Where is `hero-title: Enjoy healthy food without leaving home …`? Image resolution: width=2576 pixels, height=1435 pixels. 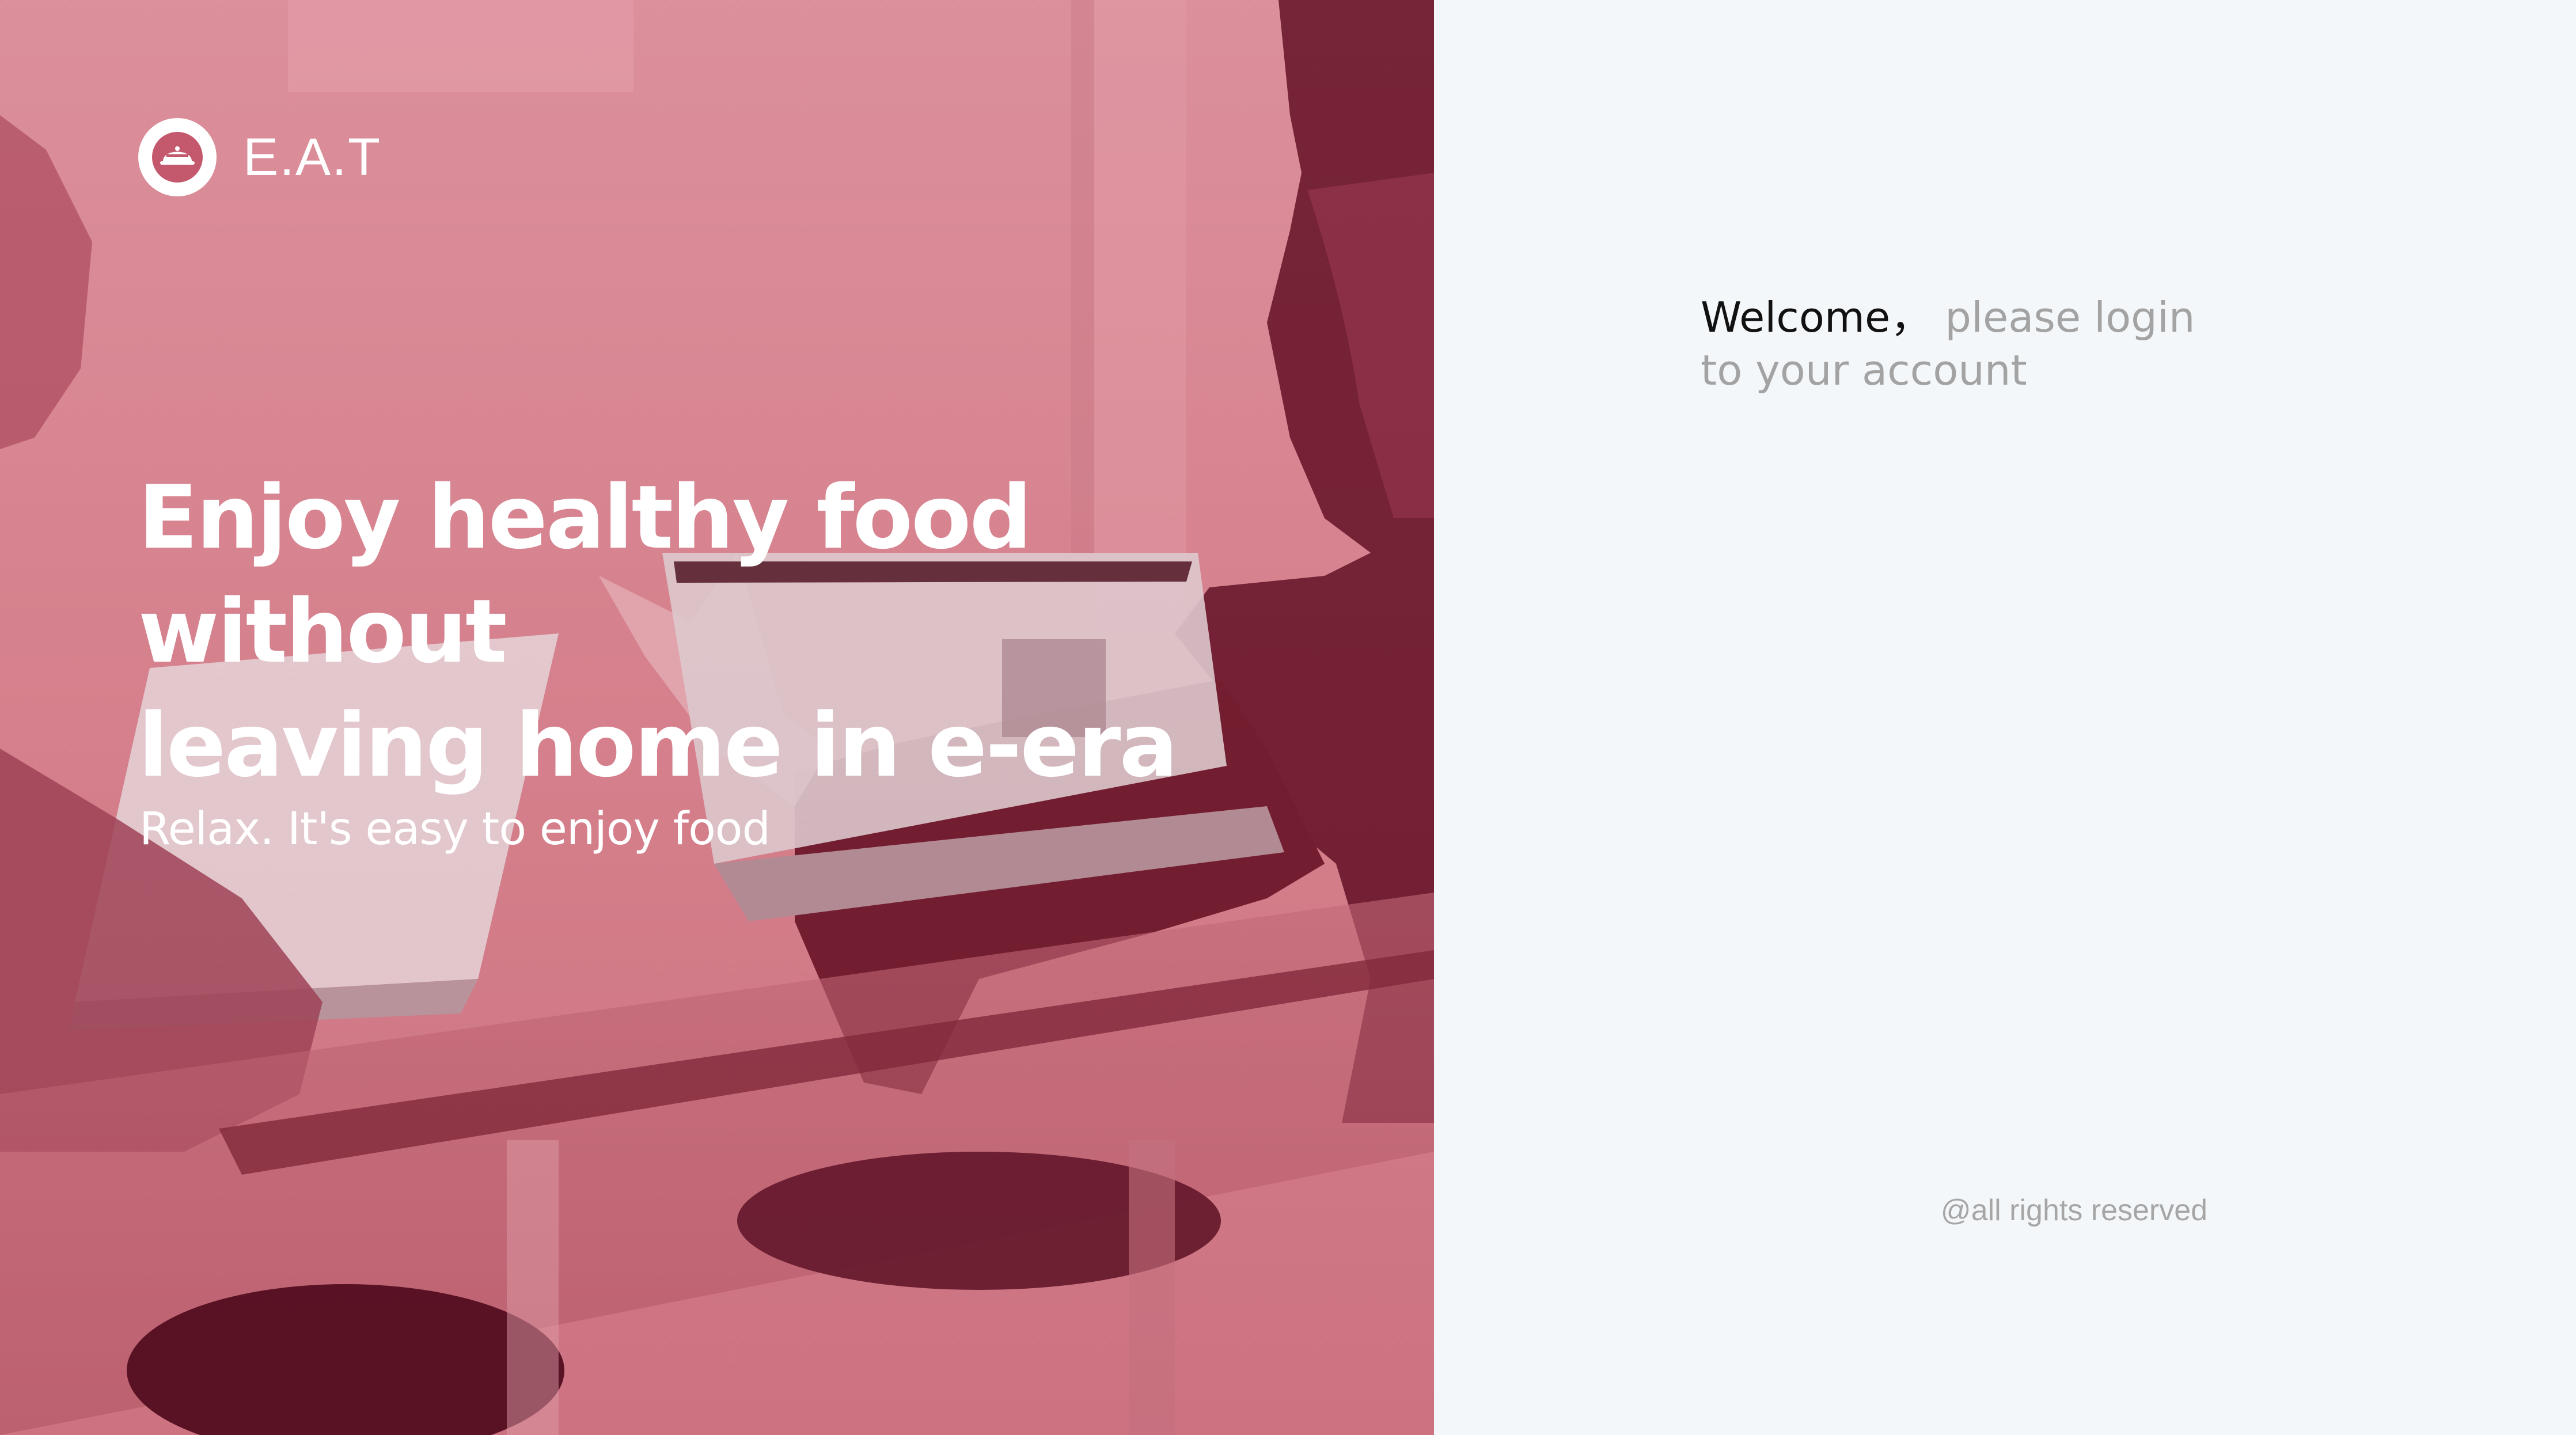
hero-title: Enjoy healthy food without leaving home … is located at coordinates (743, 632).